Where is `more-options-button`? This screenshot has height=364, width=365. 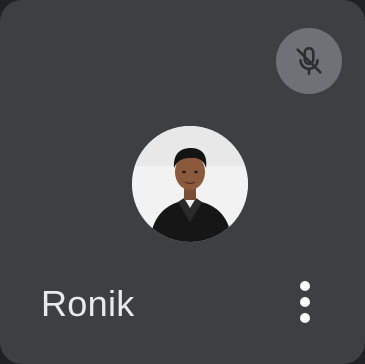 more-options-button is located at coordinates (305, 302).